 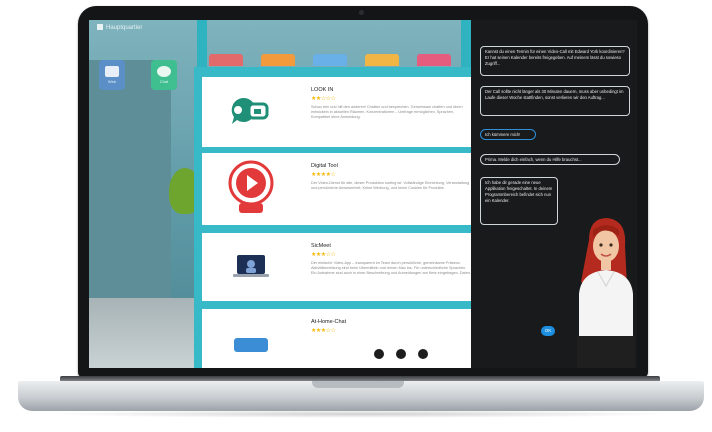 What do you see at coordinates (112, 81) in the screenshot?
I see `desktop-icon-label: Web` at bounding box center [112, 81].